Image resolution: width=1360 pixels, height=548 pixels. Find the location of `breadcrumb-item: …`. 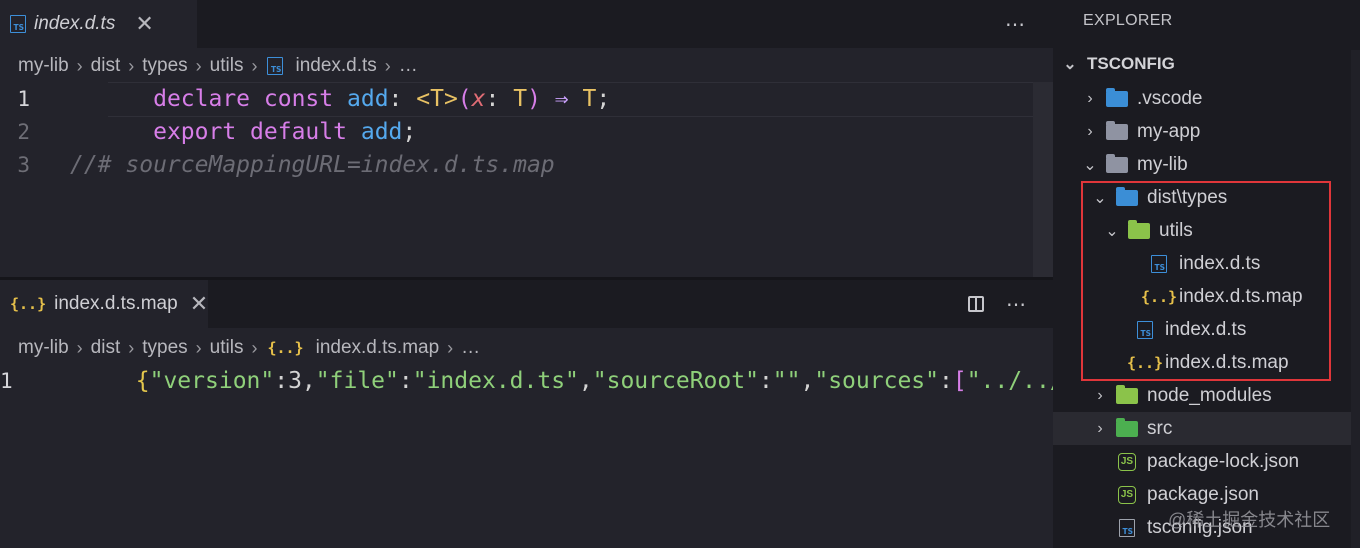

breadcrumb-item: … is located at coordinates (470, 348).